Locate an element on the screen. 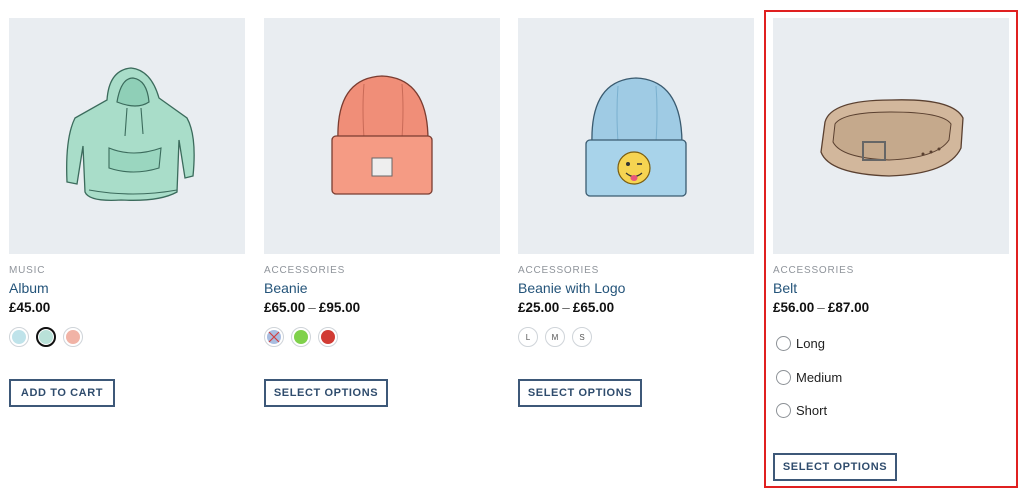 The height and width of the screenshot is (491, 1024). size-swatch-l: L is located at coordinates (528, 337).